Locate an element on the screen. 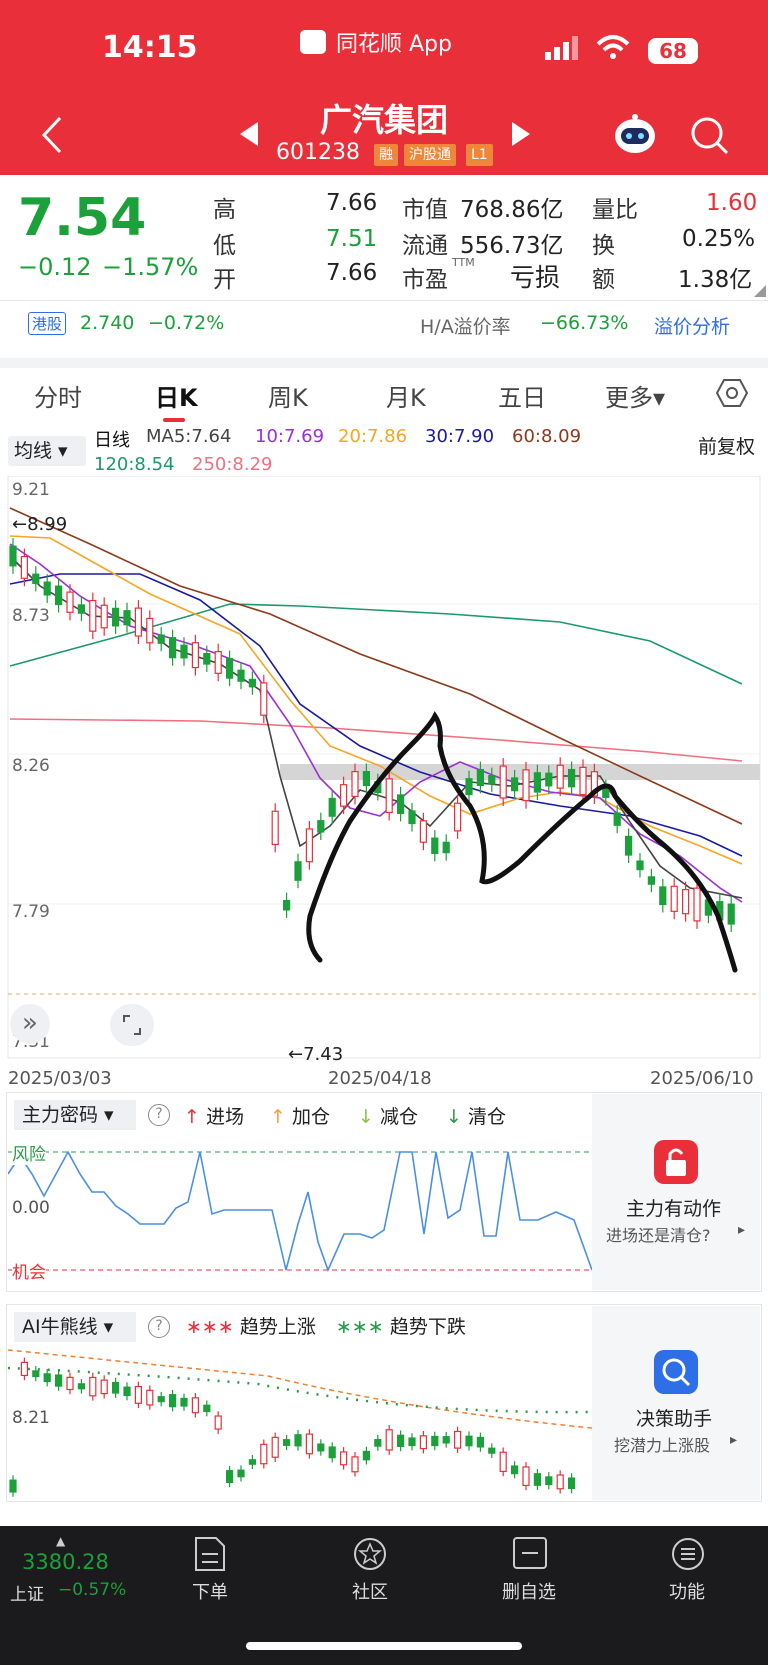  hk-tag: 港股 is located at coordinates (47, 323).